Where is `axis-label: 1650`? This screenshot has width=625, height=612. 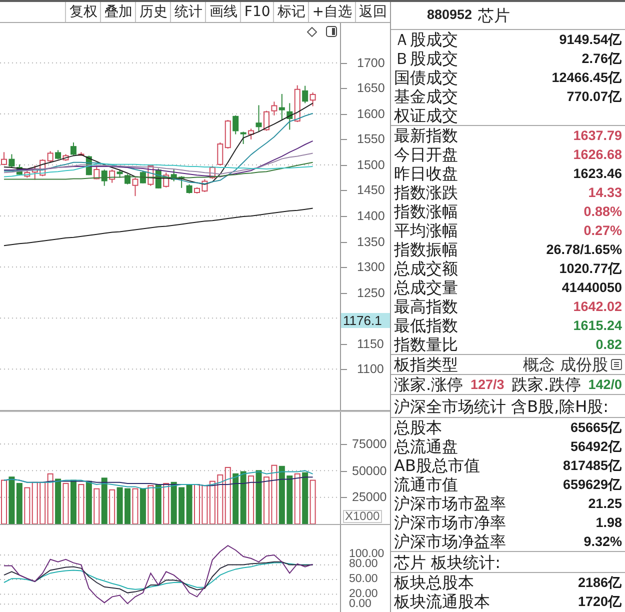
axis-label: 1650 is located at coordinates (371, 88).